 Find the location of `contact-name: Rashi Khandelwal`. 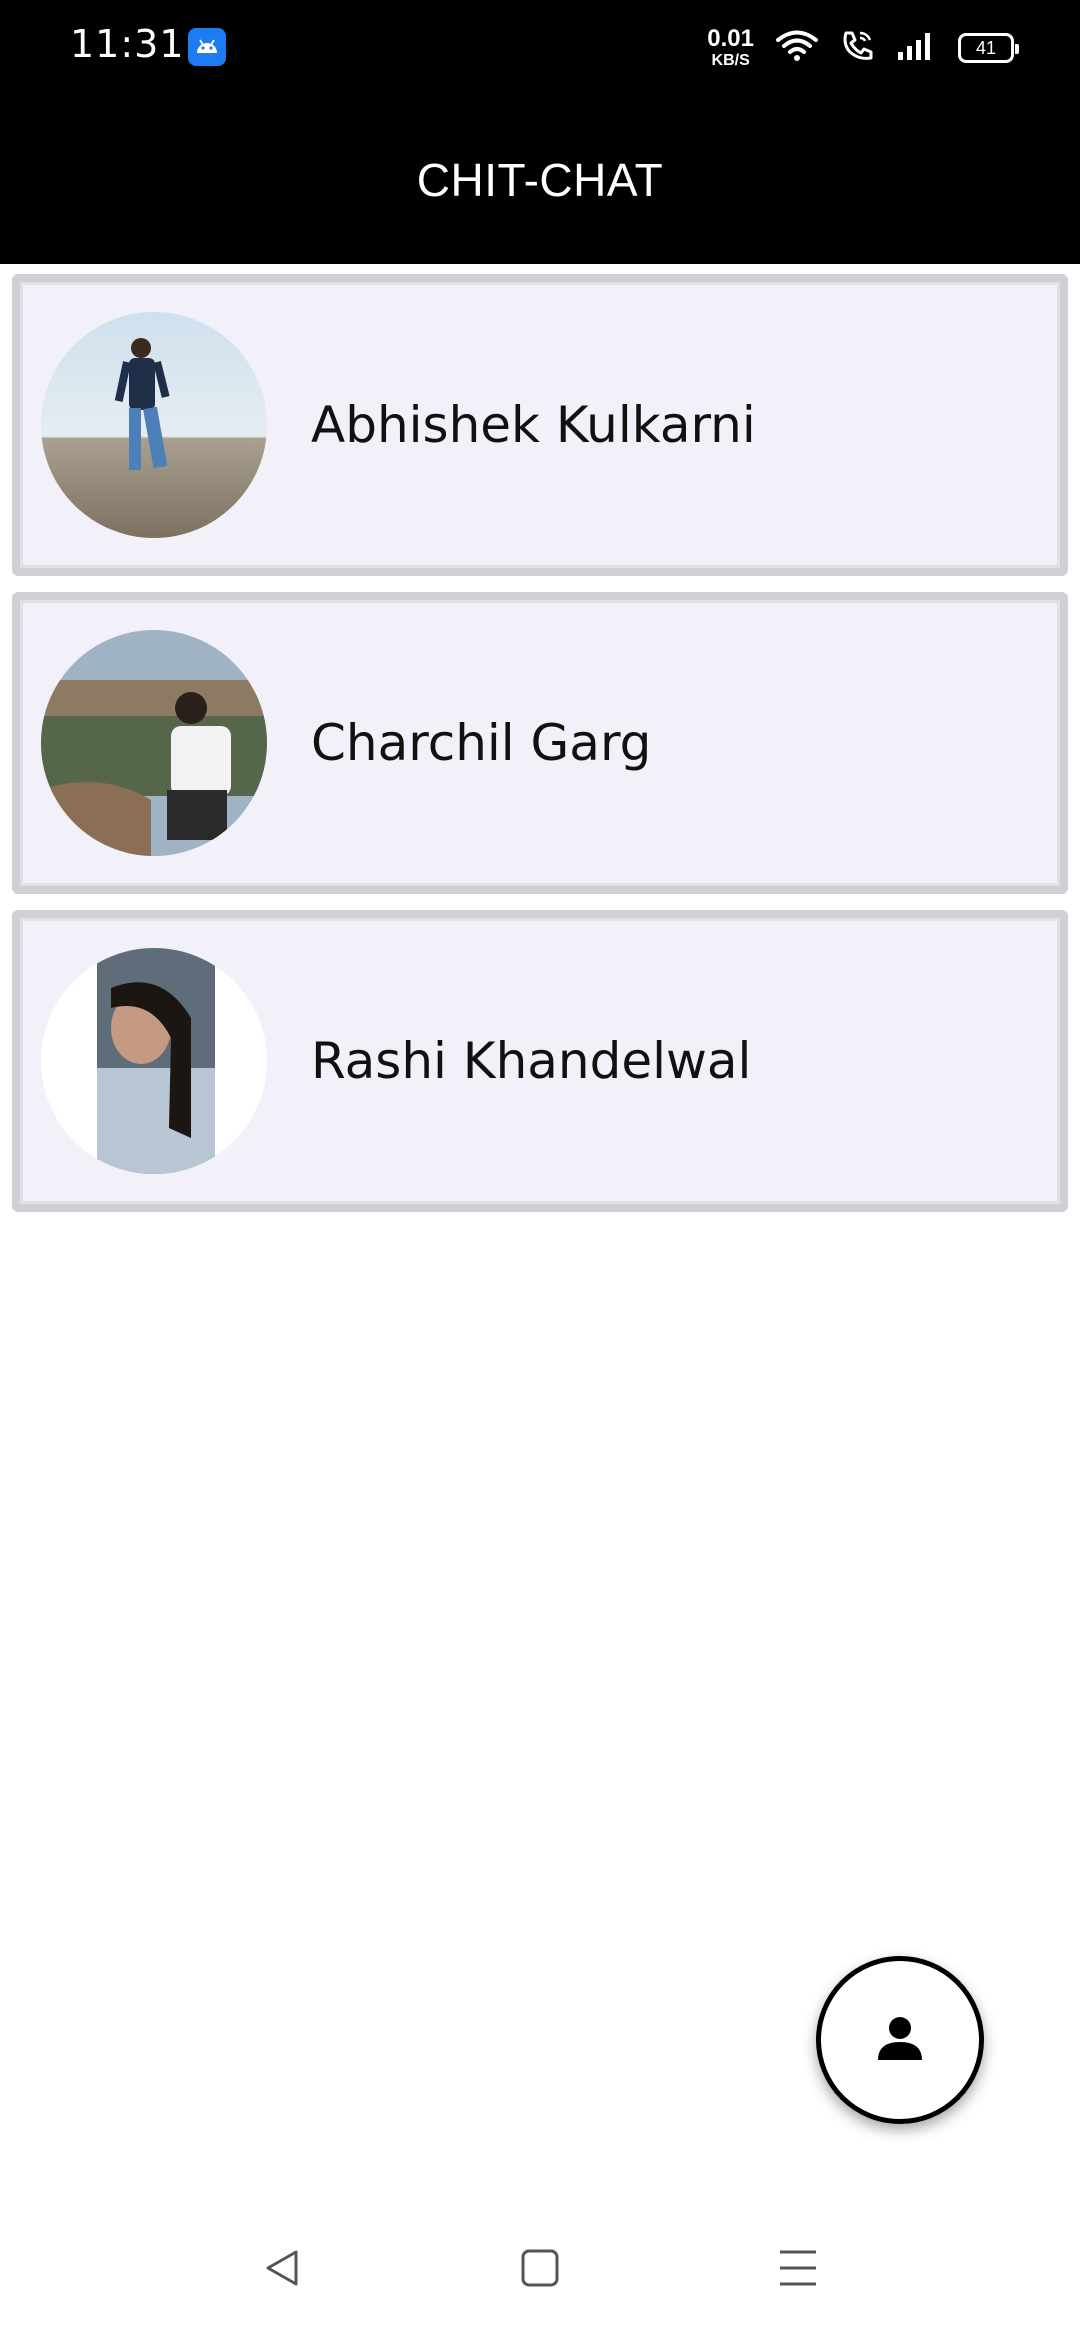

contact-name: Rashi Khandelwal is located at coordinates (531, 1061).